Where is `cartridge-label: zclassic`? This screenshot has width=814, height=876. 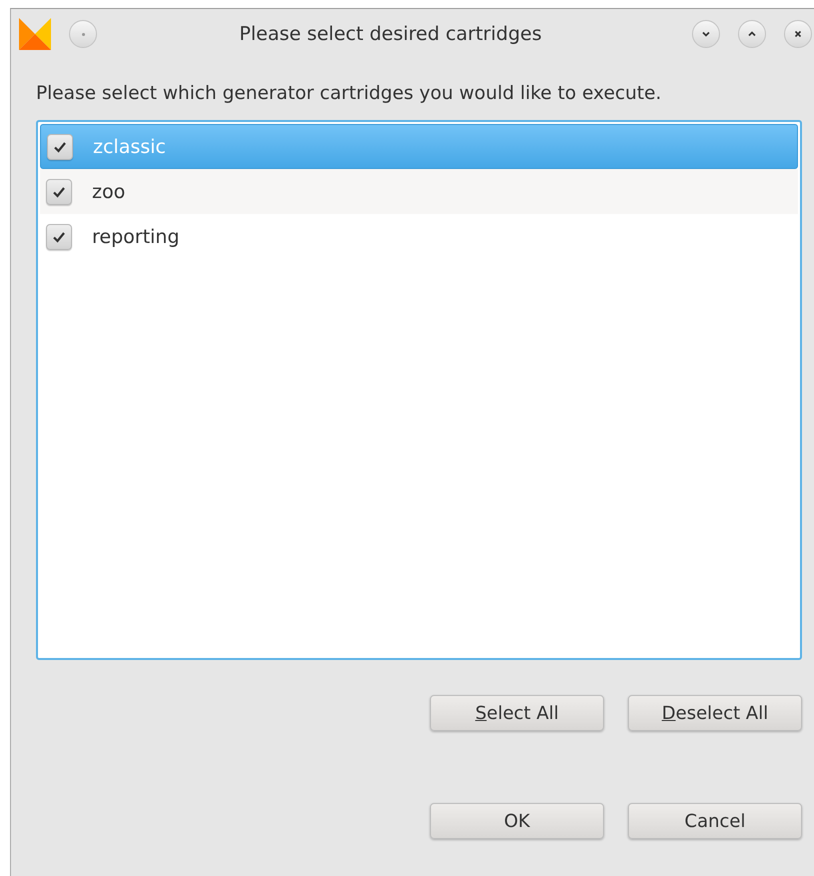
cartridge-label: zclassic is located at coordinates (129, 147).